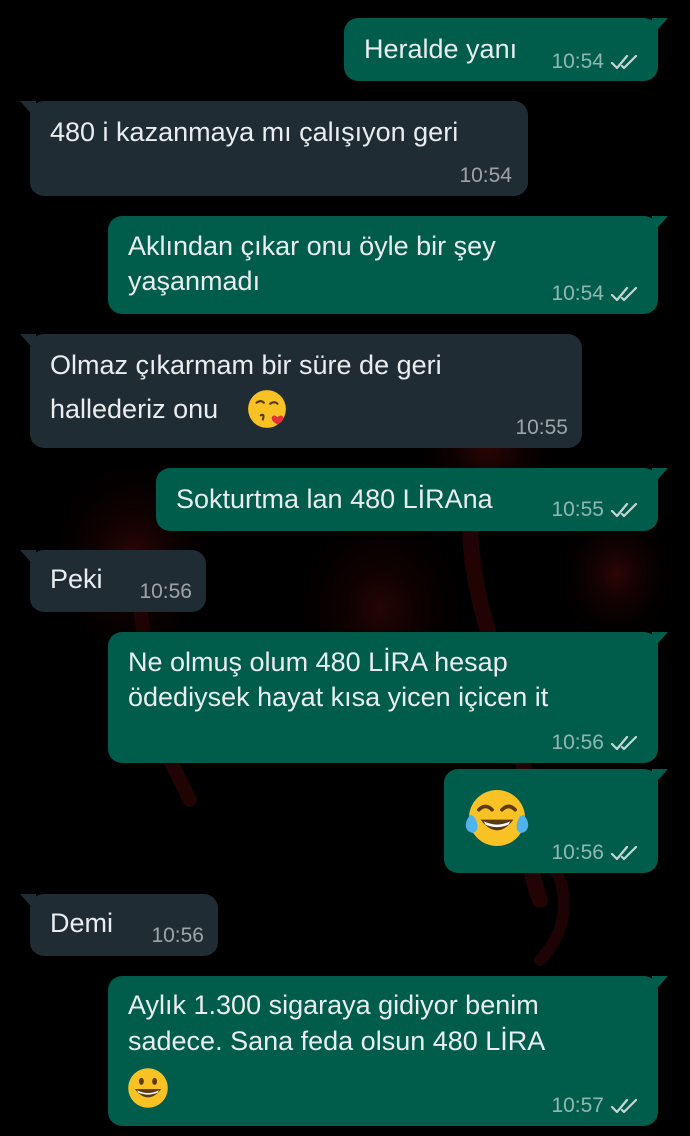 This screenshot has width=690, height=1136. What do you see at coordinates (76, 579) in the screenshot?
I see `message-text: Peki` at bounding box center [76, 579].